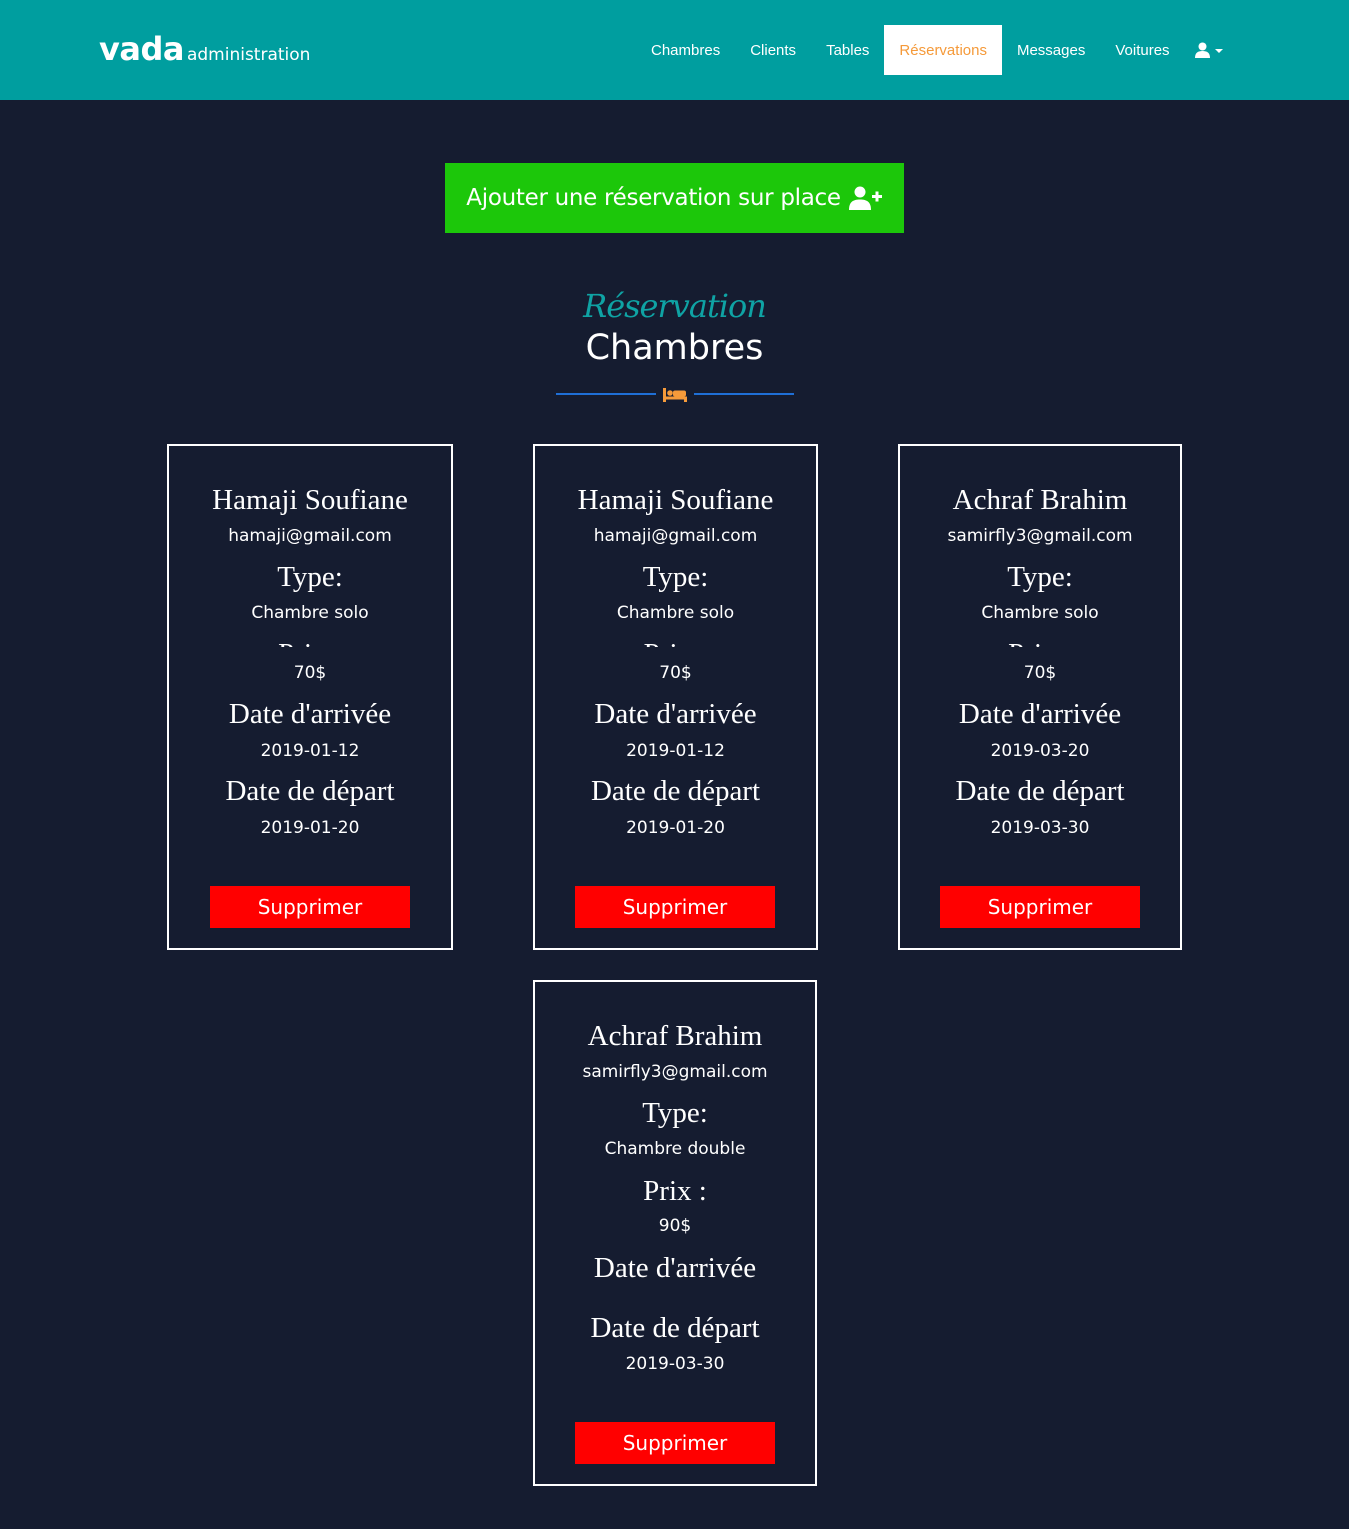  I want to click on nav-item-voitures: Voitures, so click(1142, 50).